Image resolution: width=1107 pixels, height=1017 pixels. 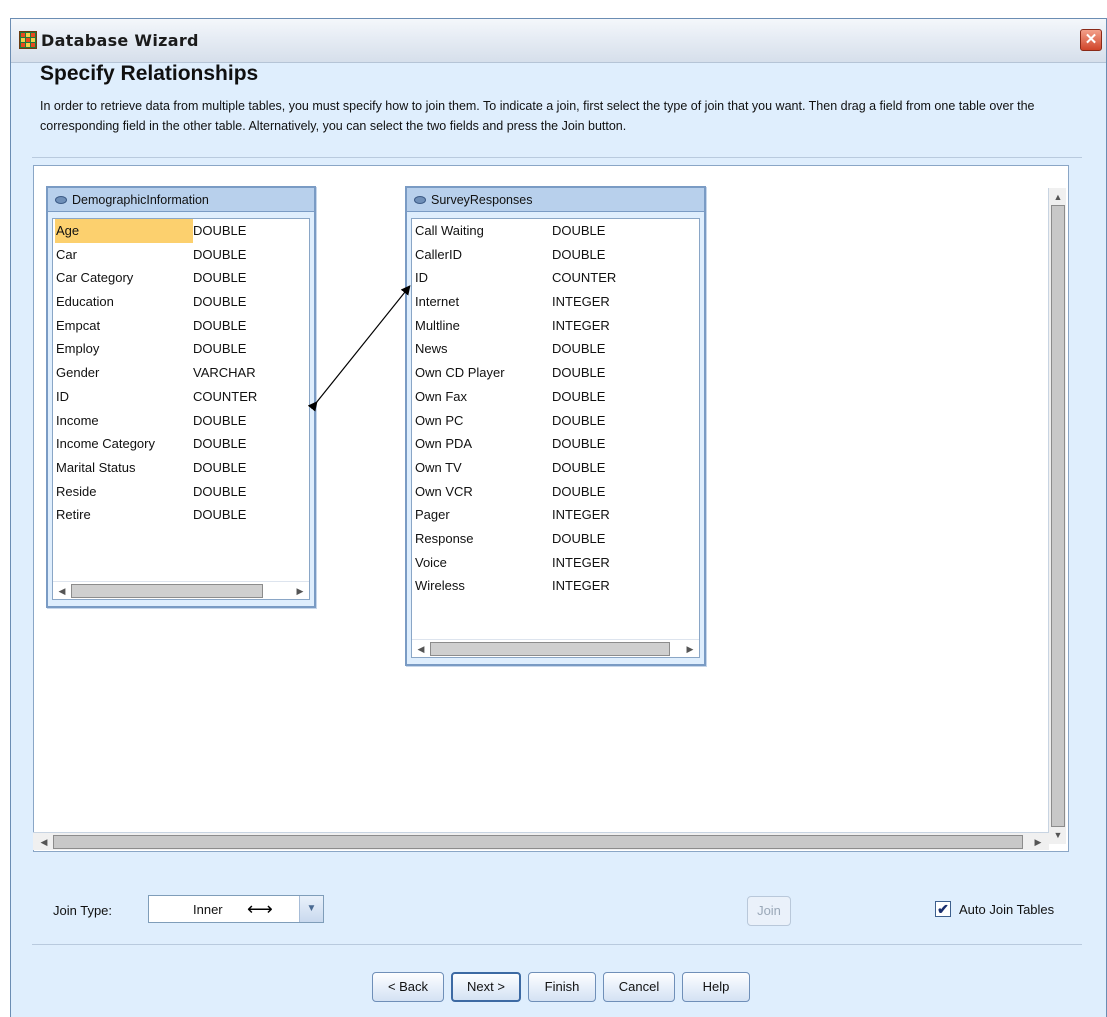 What do you see at coordinates (96, 467) in the screenshot?
I see `field-name: Marital Status` at bounding box center [96, 467].